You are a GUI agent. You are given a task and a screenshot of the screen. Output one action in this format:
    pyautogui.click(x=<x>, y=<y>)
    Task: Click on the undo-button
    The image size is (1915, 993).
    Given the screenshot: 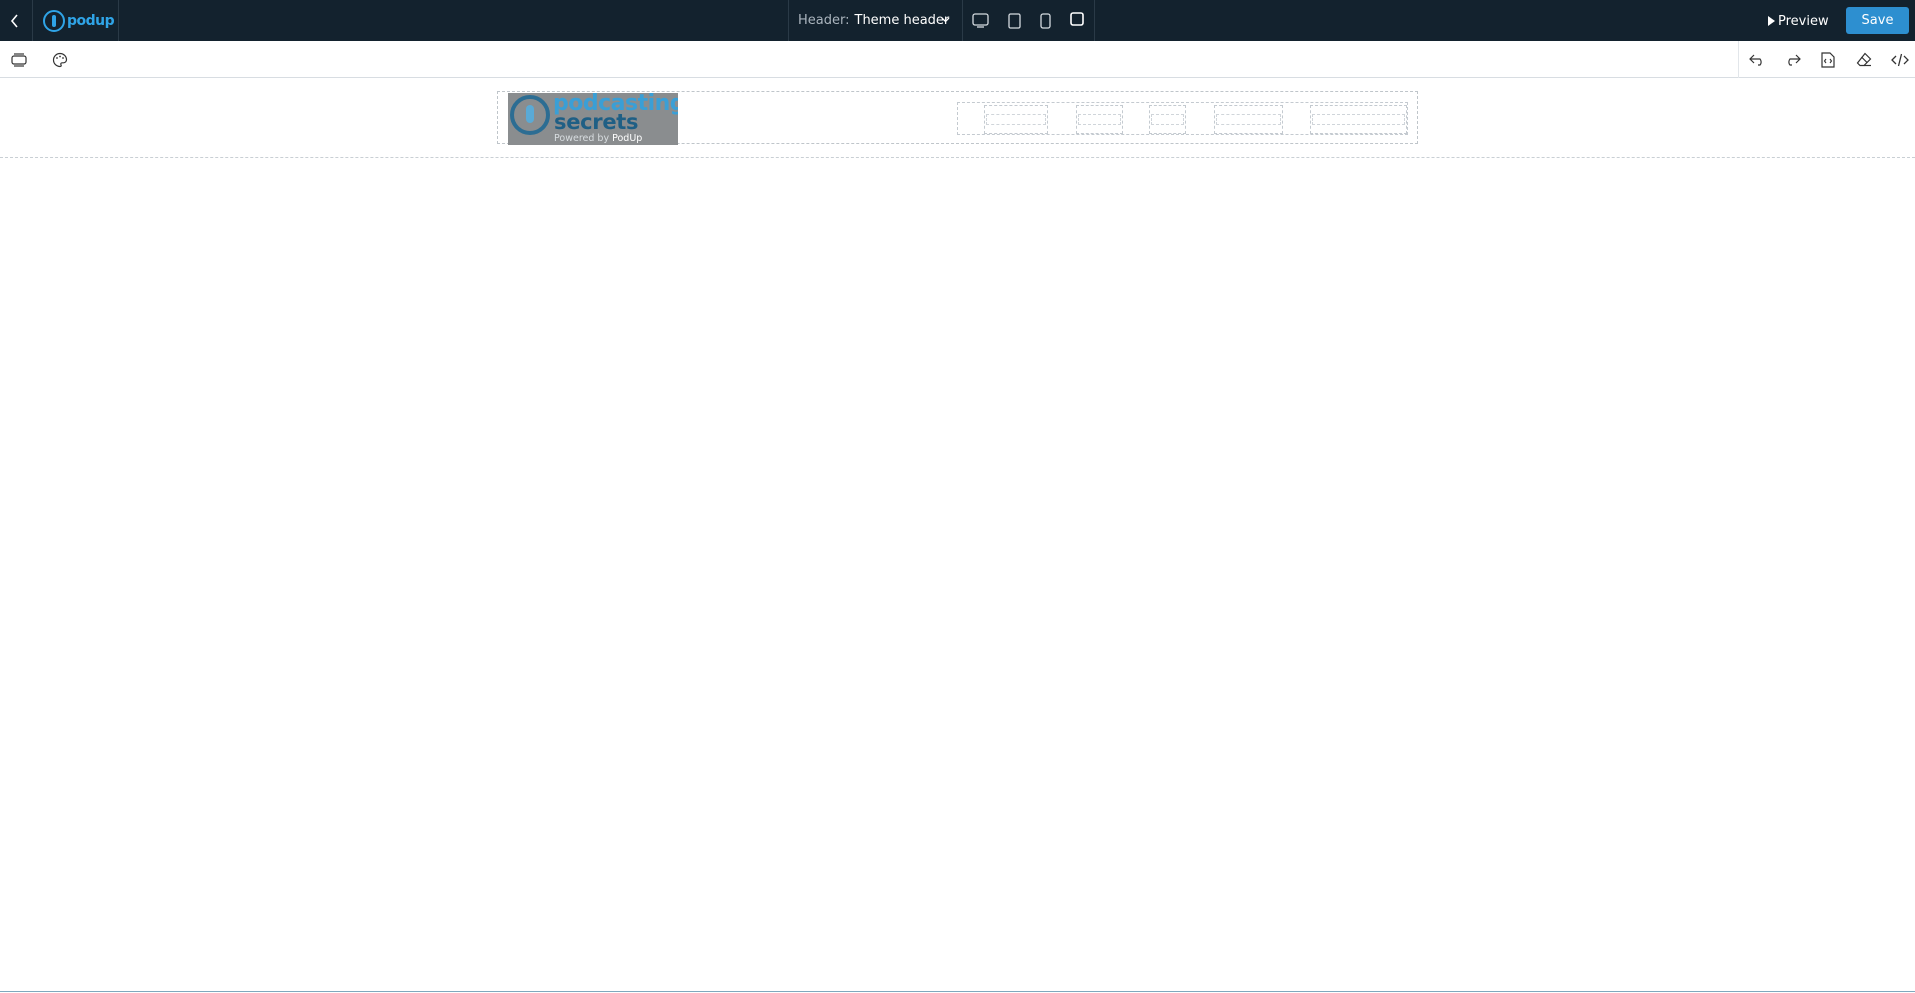 What is the action you would take?
    pyautogui.click(x=1757, y=59)
    